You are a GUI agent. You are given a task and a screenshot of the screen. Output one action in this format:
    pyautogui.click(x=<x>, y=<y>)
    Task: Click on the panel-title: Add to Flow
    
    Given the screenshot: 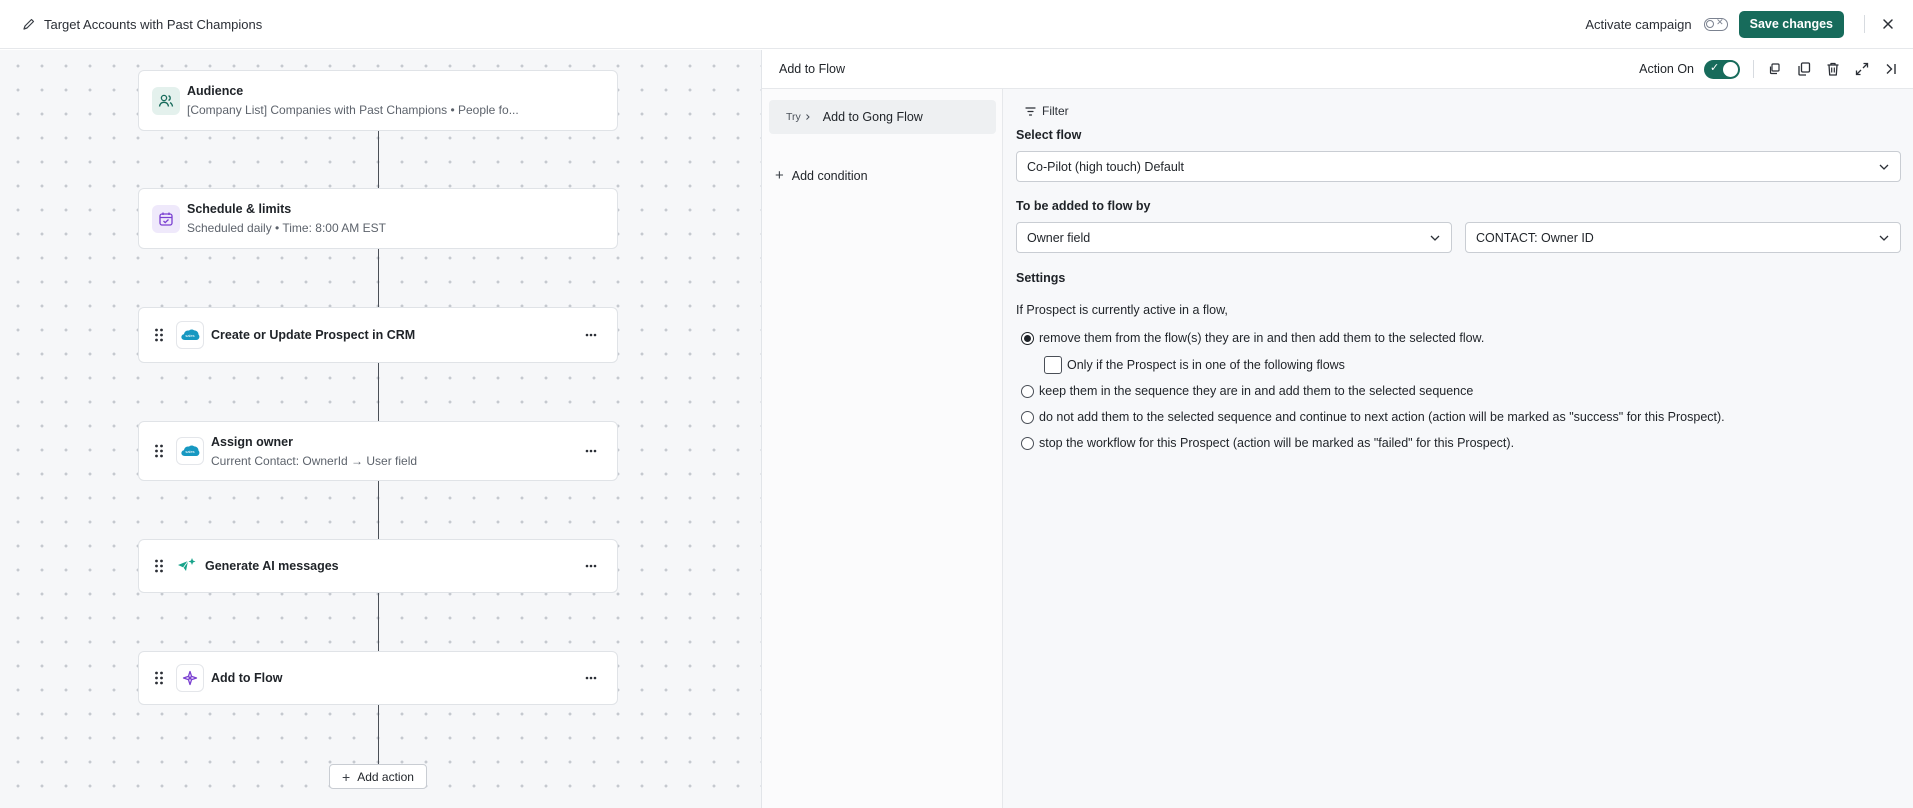 What is the action you would take?
    pyautogui.click(x=812, y=69)
    